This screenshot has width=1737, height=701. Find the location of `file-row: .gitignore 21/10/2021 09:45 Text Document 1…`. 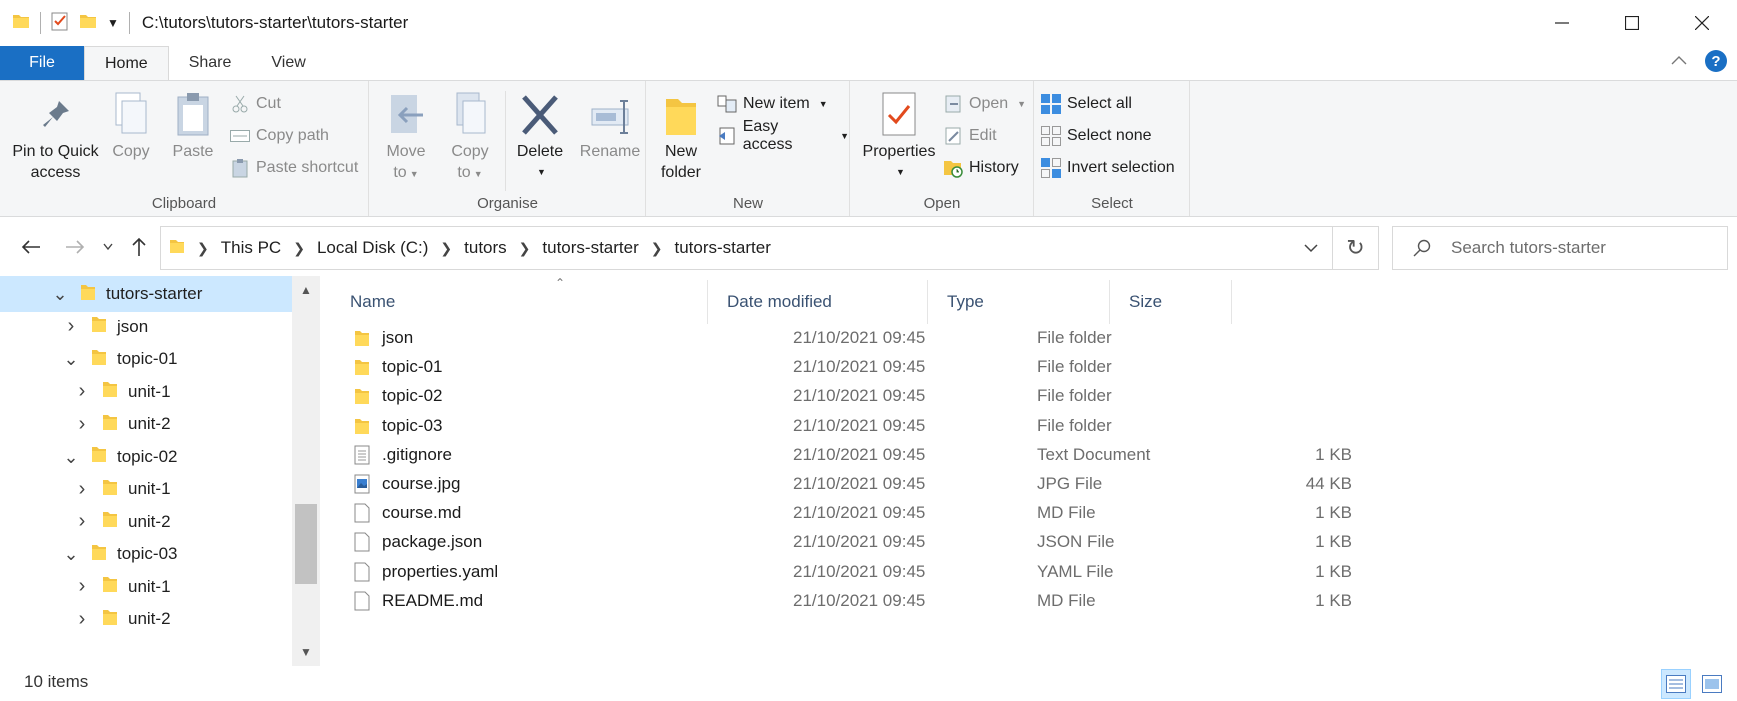

file-row: .gitignore 21/10/2021 09:45 Text Document 1… is located at coordinates (1030, 455).